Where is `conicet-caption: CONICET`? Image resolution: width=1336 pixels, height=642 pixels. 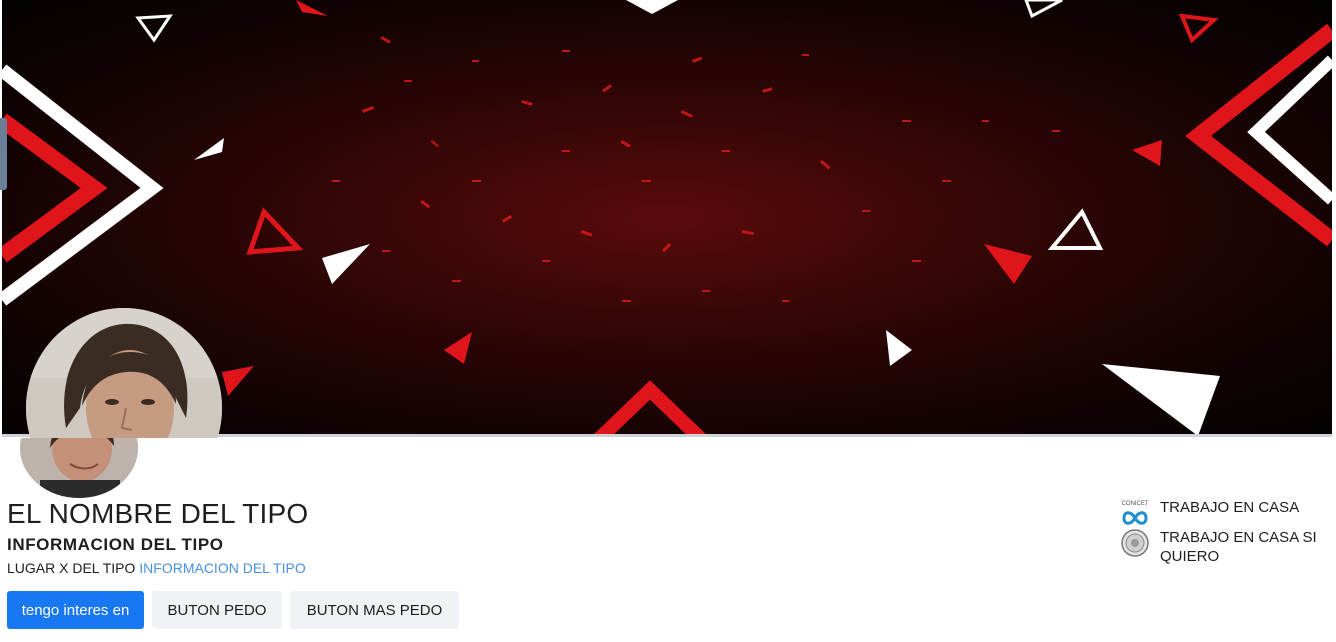 conicet-caption: CONICET is located at coordinates (1135, 504).